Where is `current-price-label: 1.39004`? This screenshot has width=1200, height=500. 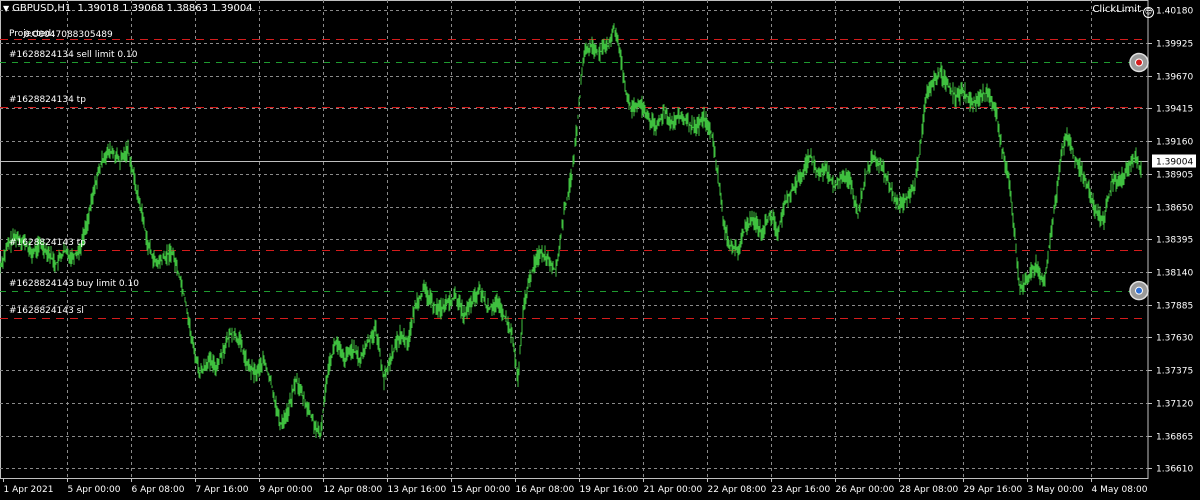 current-price-label: 1.39004 is located at coordinates (1174, 163).